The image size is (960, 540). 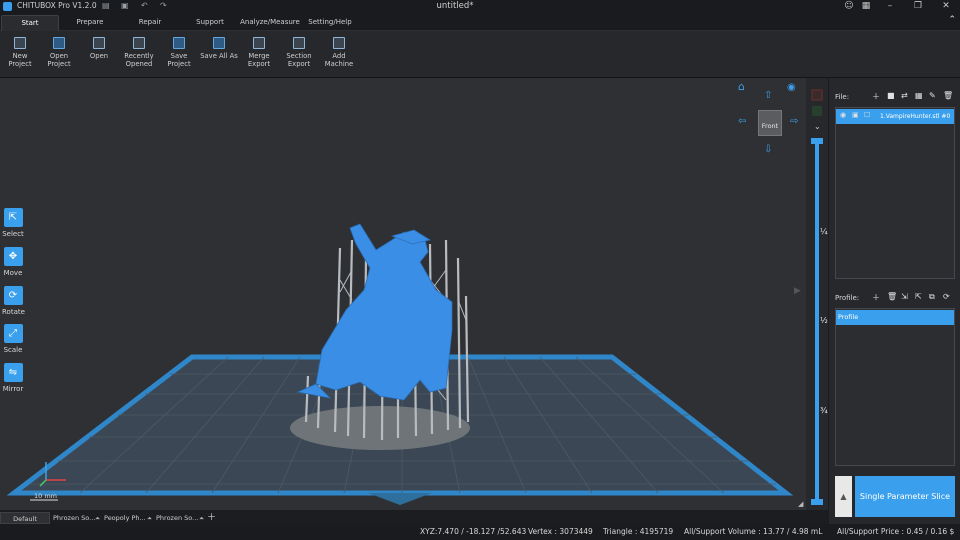 I want to click on section-export-icon, so click(x=299, y=43).